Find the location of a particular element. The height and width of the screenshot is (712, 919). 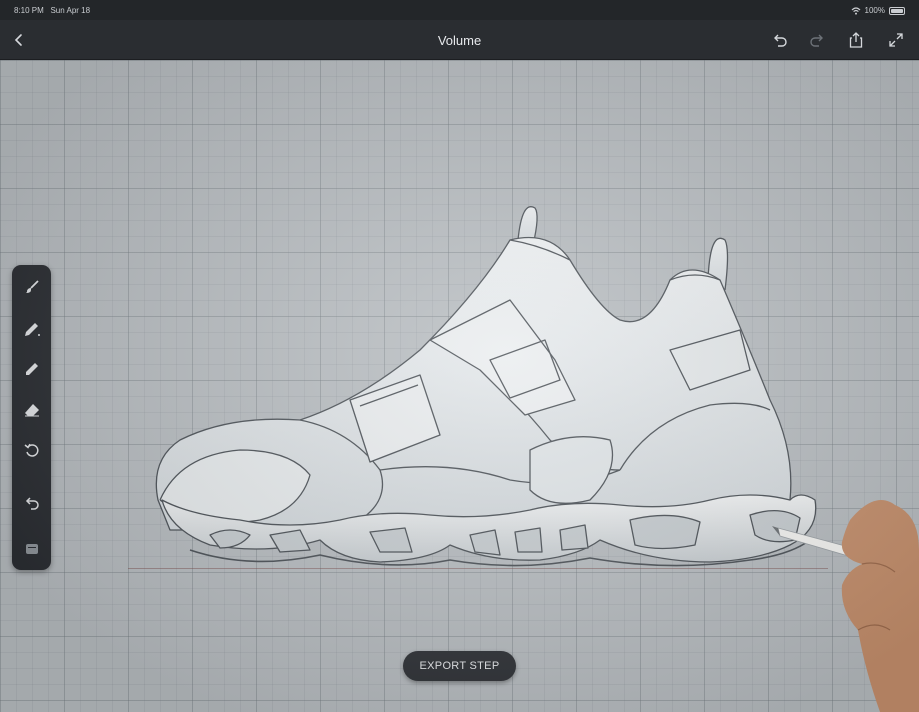

expand-button is located at coordinates (896, 40).